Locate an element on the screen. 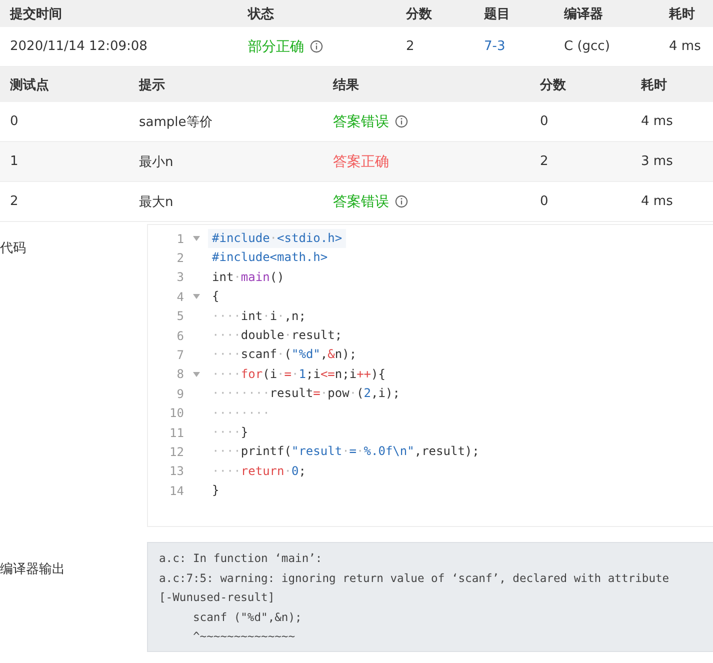 The width and height of the screenshot is (713, 663). code-line: } is located at coordinates (215, 491).